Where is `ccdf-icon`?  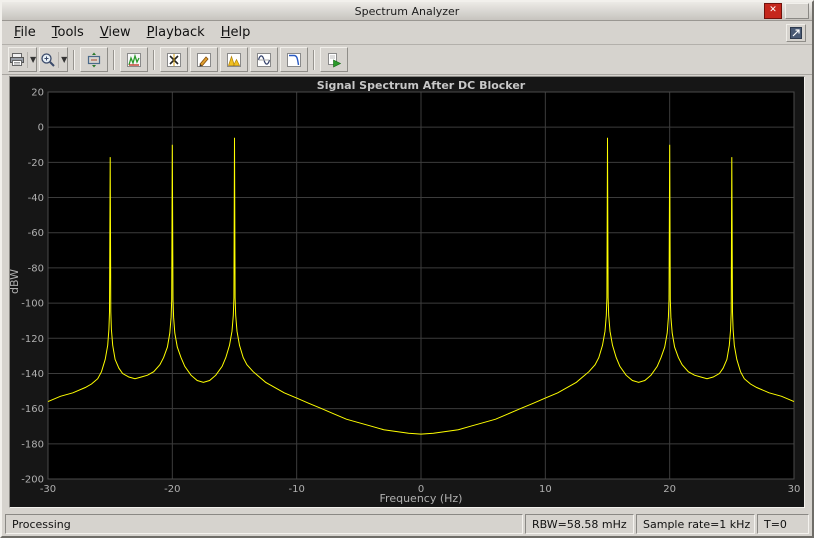
ccdf-icon is located at coordinates (294, 59).